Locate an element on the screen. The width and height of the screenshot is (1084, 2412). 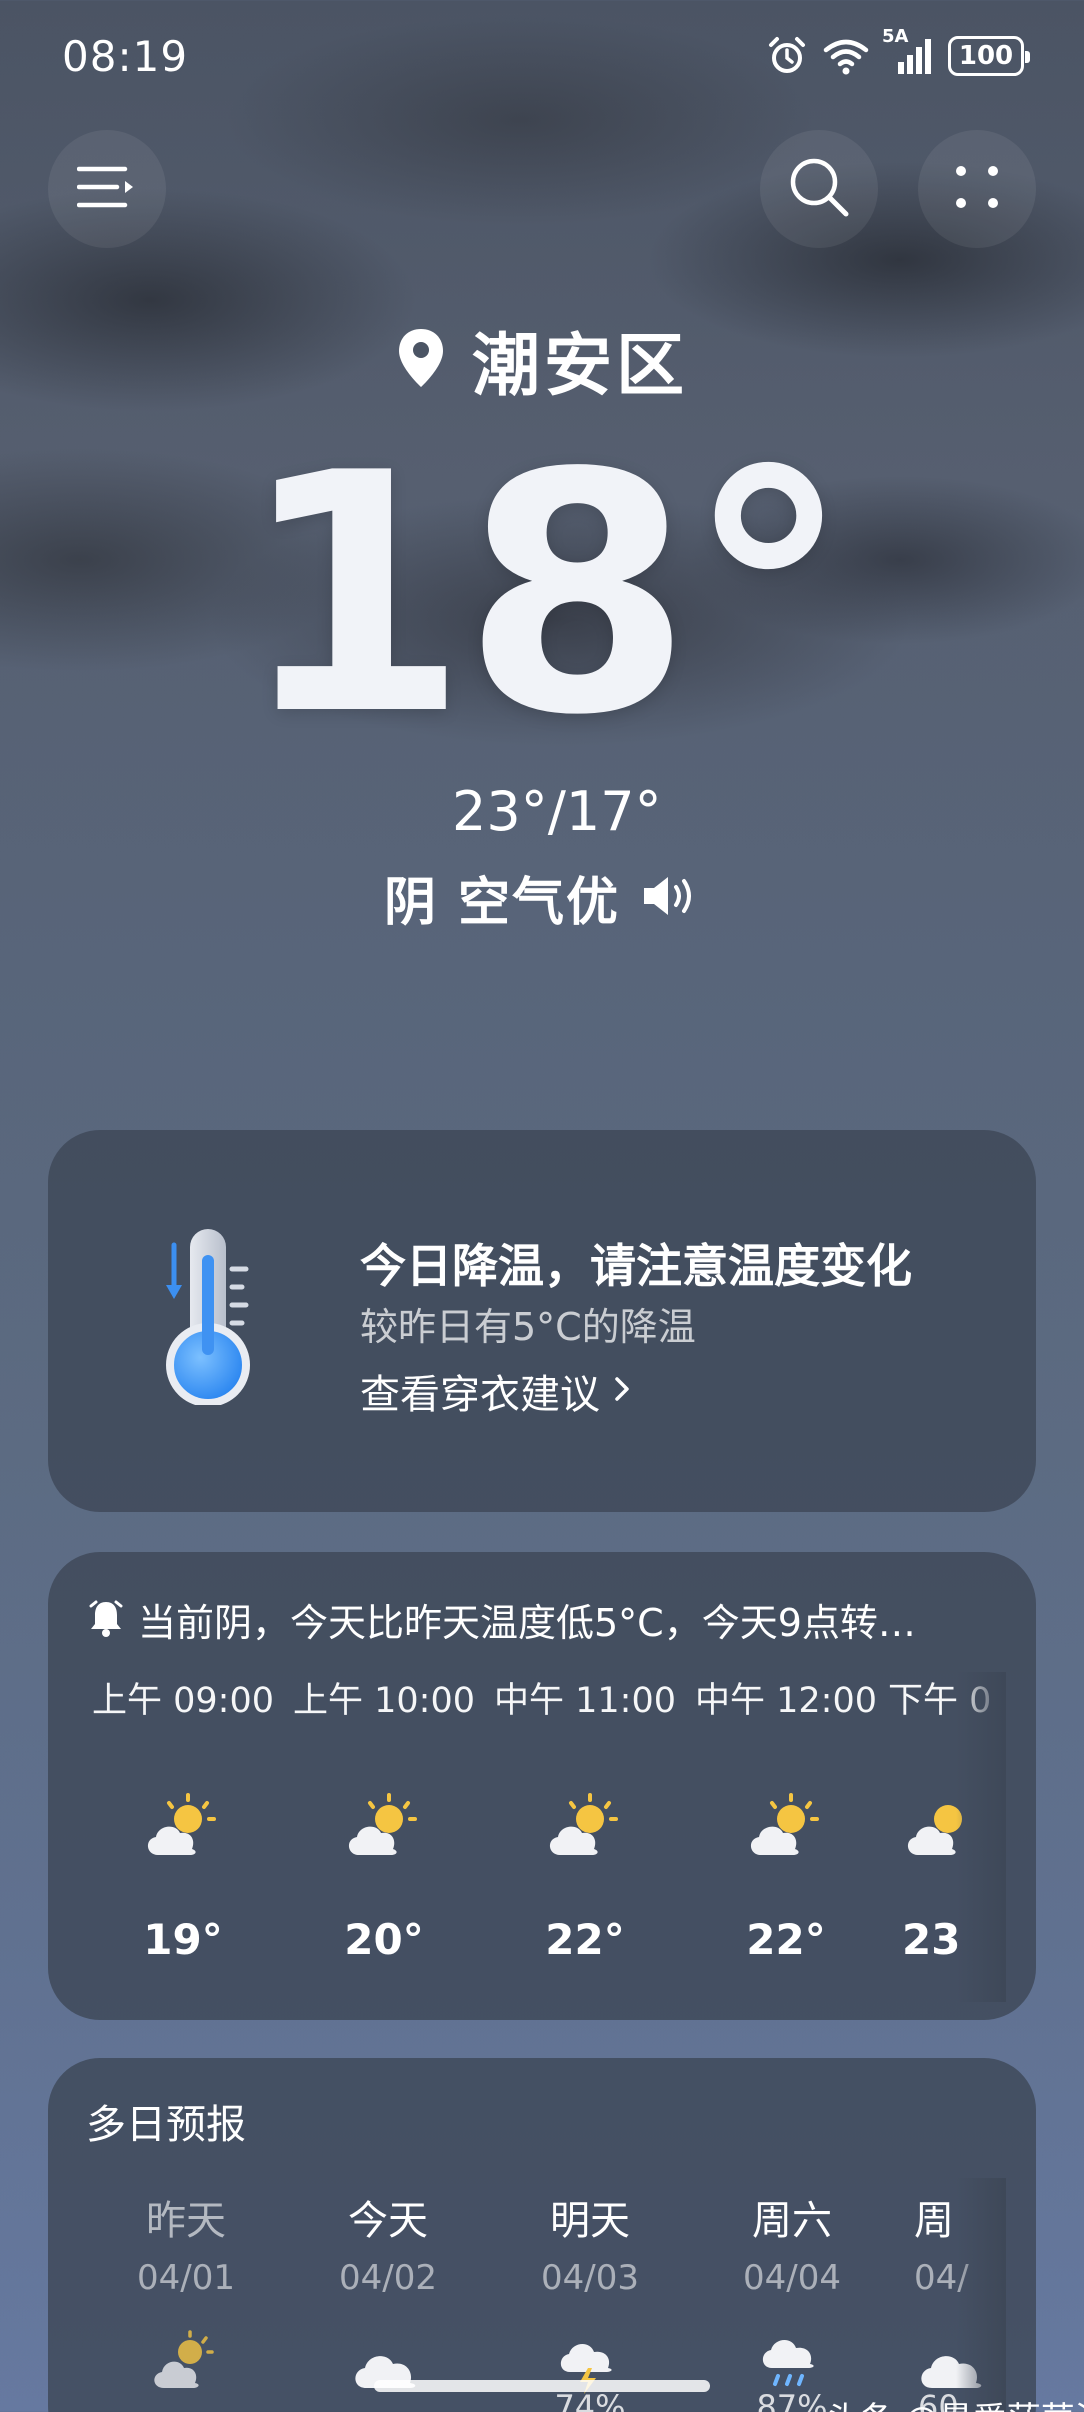
thermometer-icon is located at coordinates (208, 1317).